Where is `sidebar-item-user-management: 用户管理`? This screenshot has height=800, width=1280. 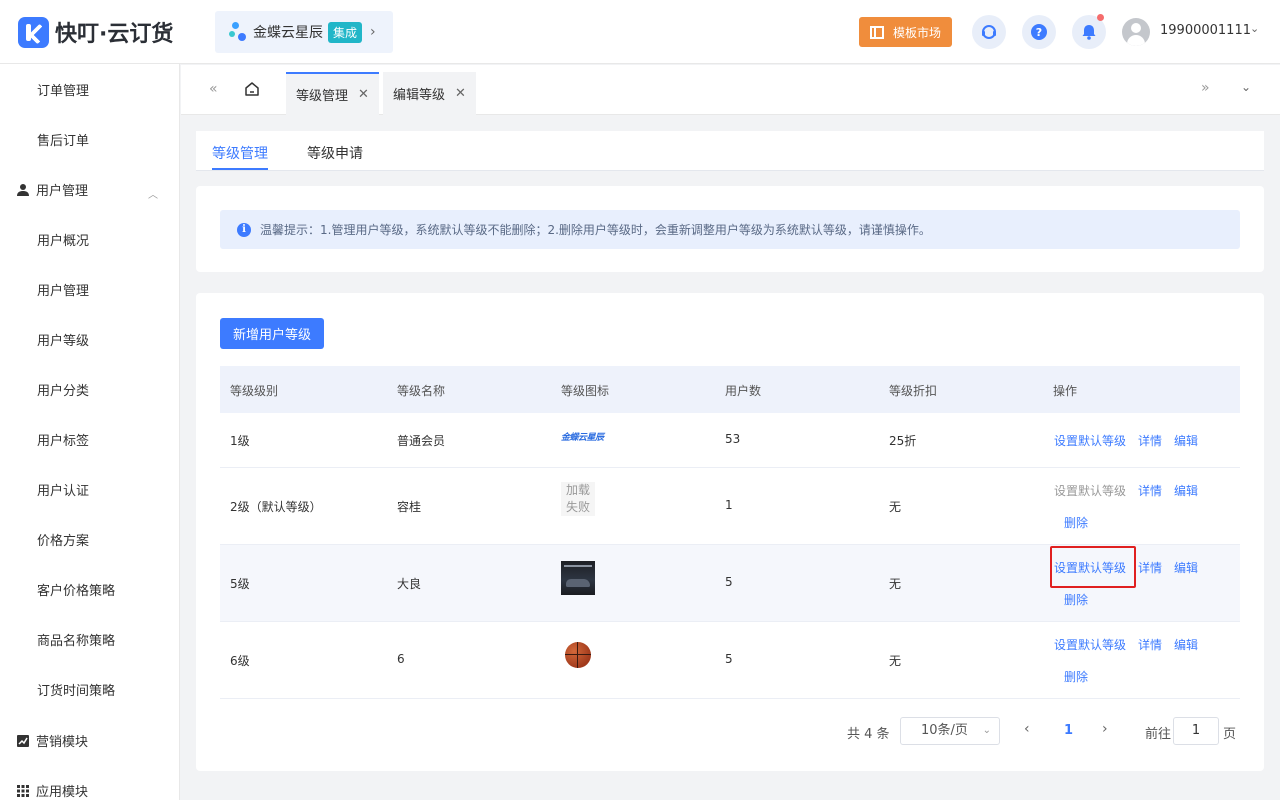
sidebar-item-user-management: 用户管理 is located at coordinates (63, 289).